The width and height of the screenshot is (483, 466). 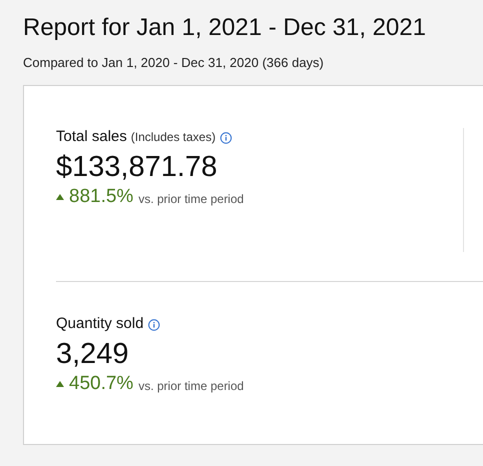 What do you see at coordinates (100, 323) in the screenshot?
I see `metric-label: Quantity sold` at bounding box center [100, 323].